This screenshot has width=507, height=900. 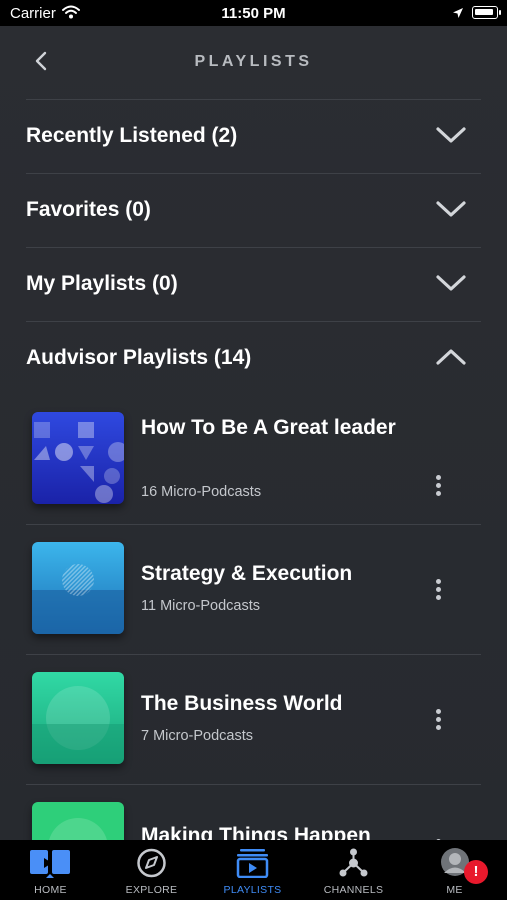 What do you see at coordinates (151, 863) in the screenshot?
I see `compass-icon` at bounding box center [151, 863].